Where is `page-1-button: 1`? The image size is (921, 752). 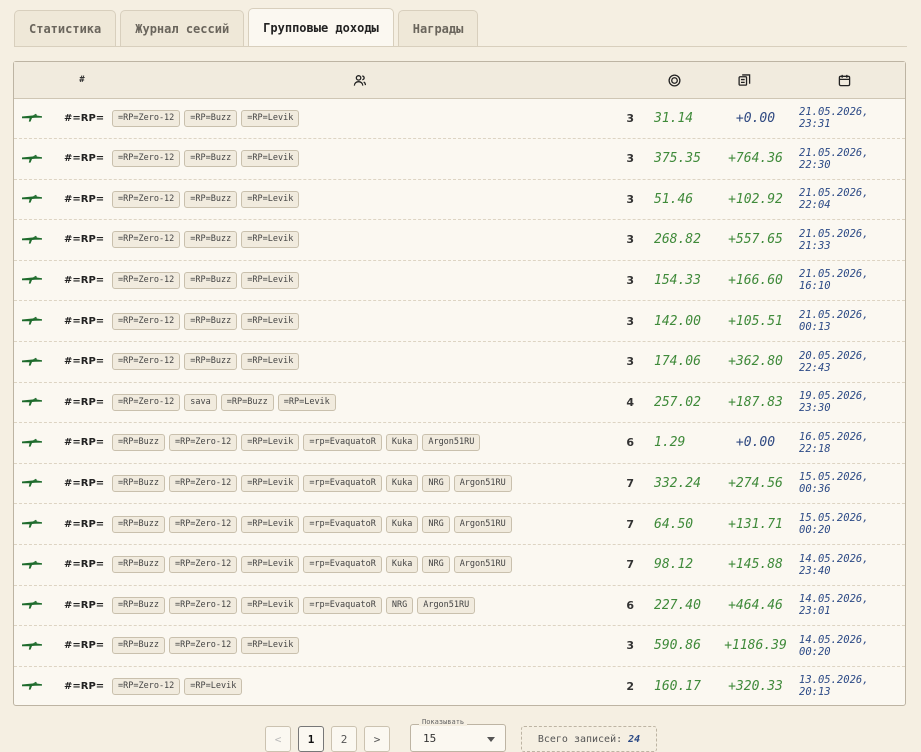 page-1-button: 1 is located at coordinates (311, 739).